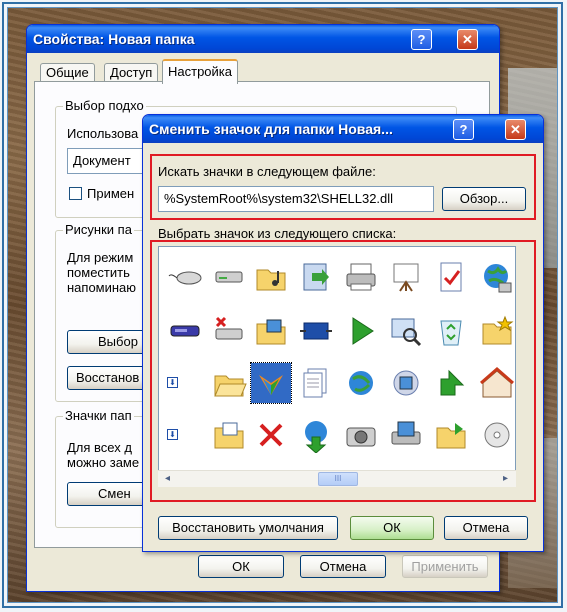  What do you see at coordinates (103, 462) in the screenshot?
I see `folder-icons-text-2: можно заме` at bounding box center [103, 462].